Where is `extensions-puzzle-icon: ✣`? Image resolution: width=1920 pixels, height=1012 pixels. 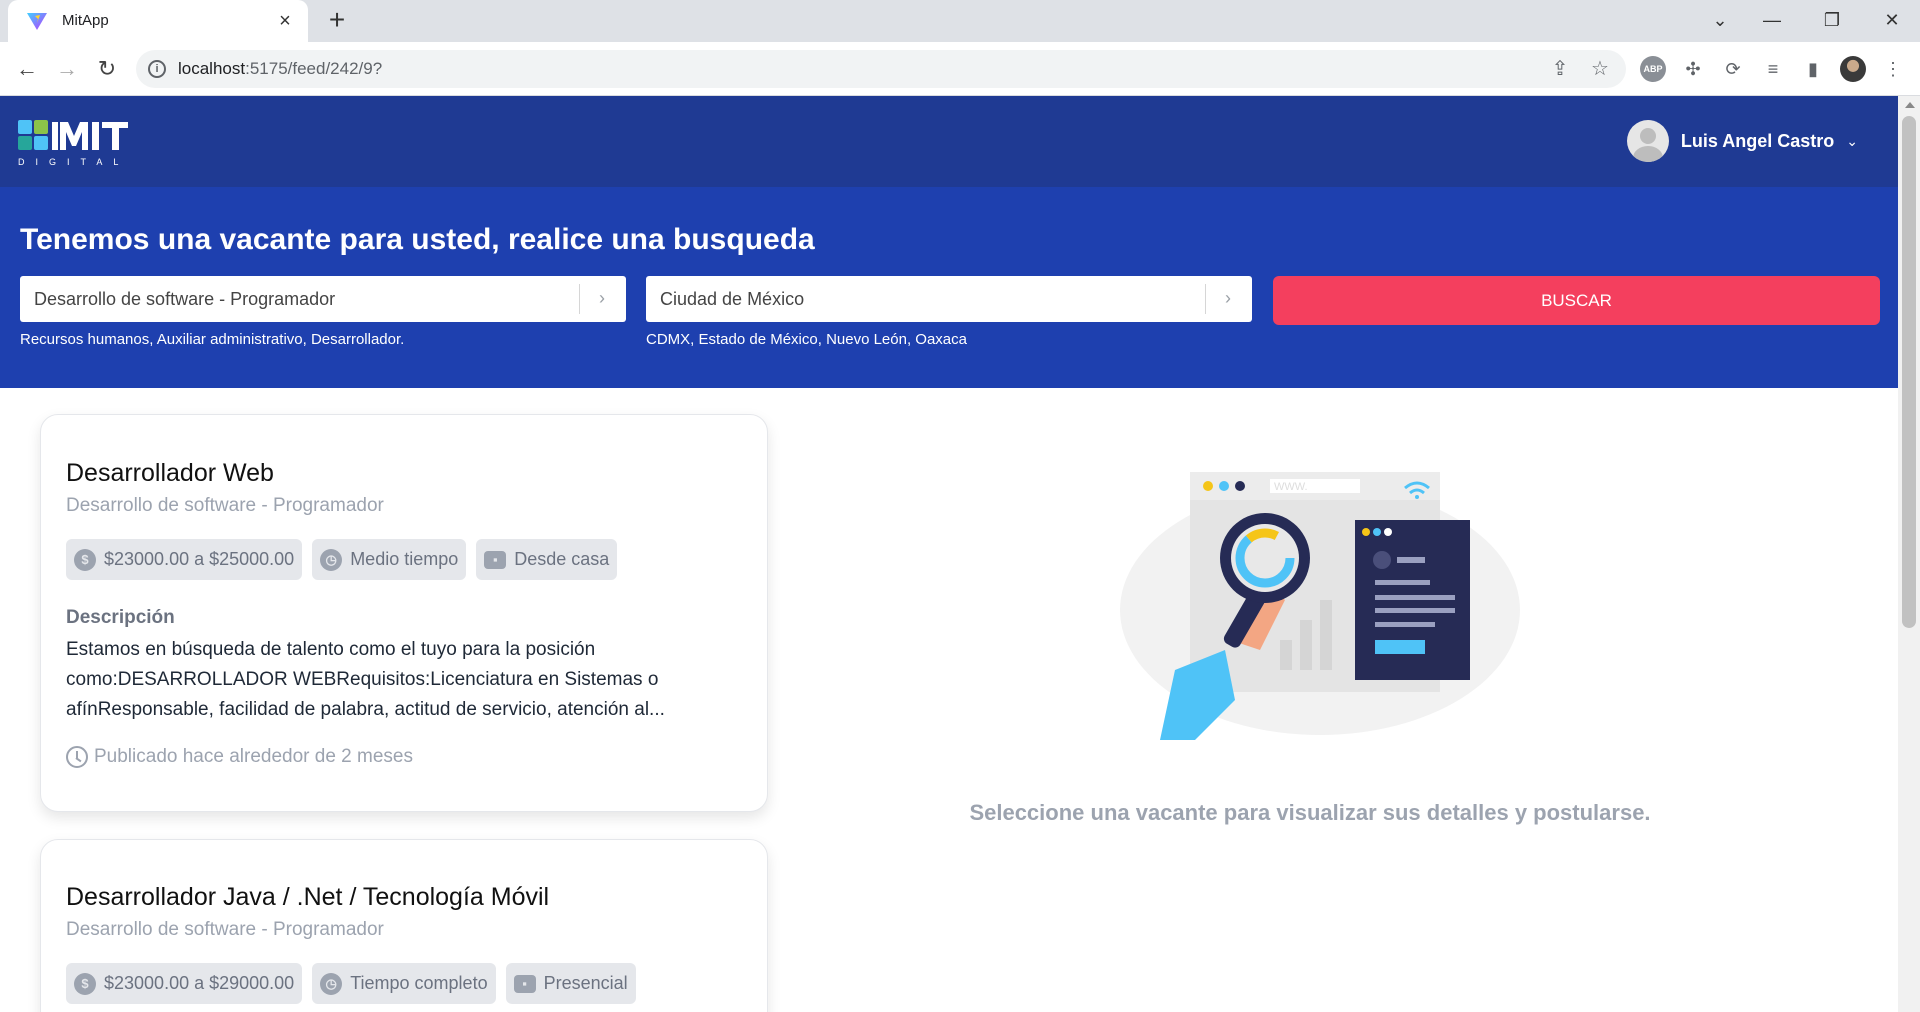
extensions-puzzle-icon: ✣ is located at coordinates (1693, 69).